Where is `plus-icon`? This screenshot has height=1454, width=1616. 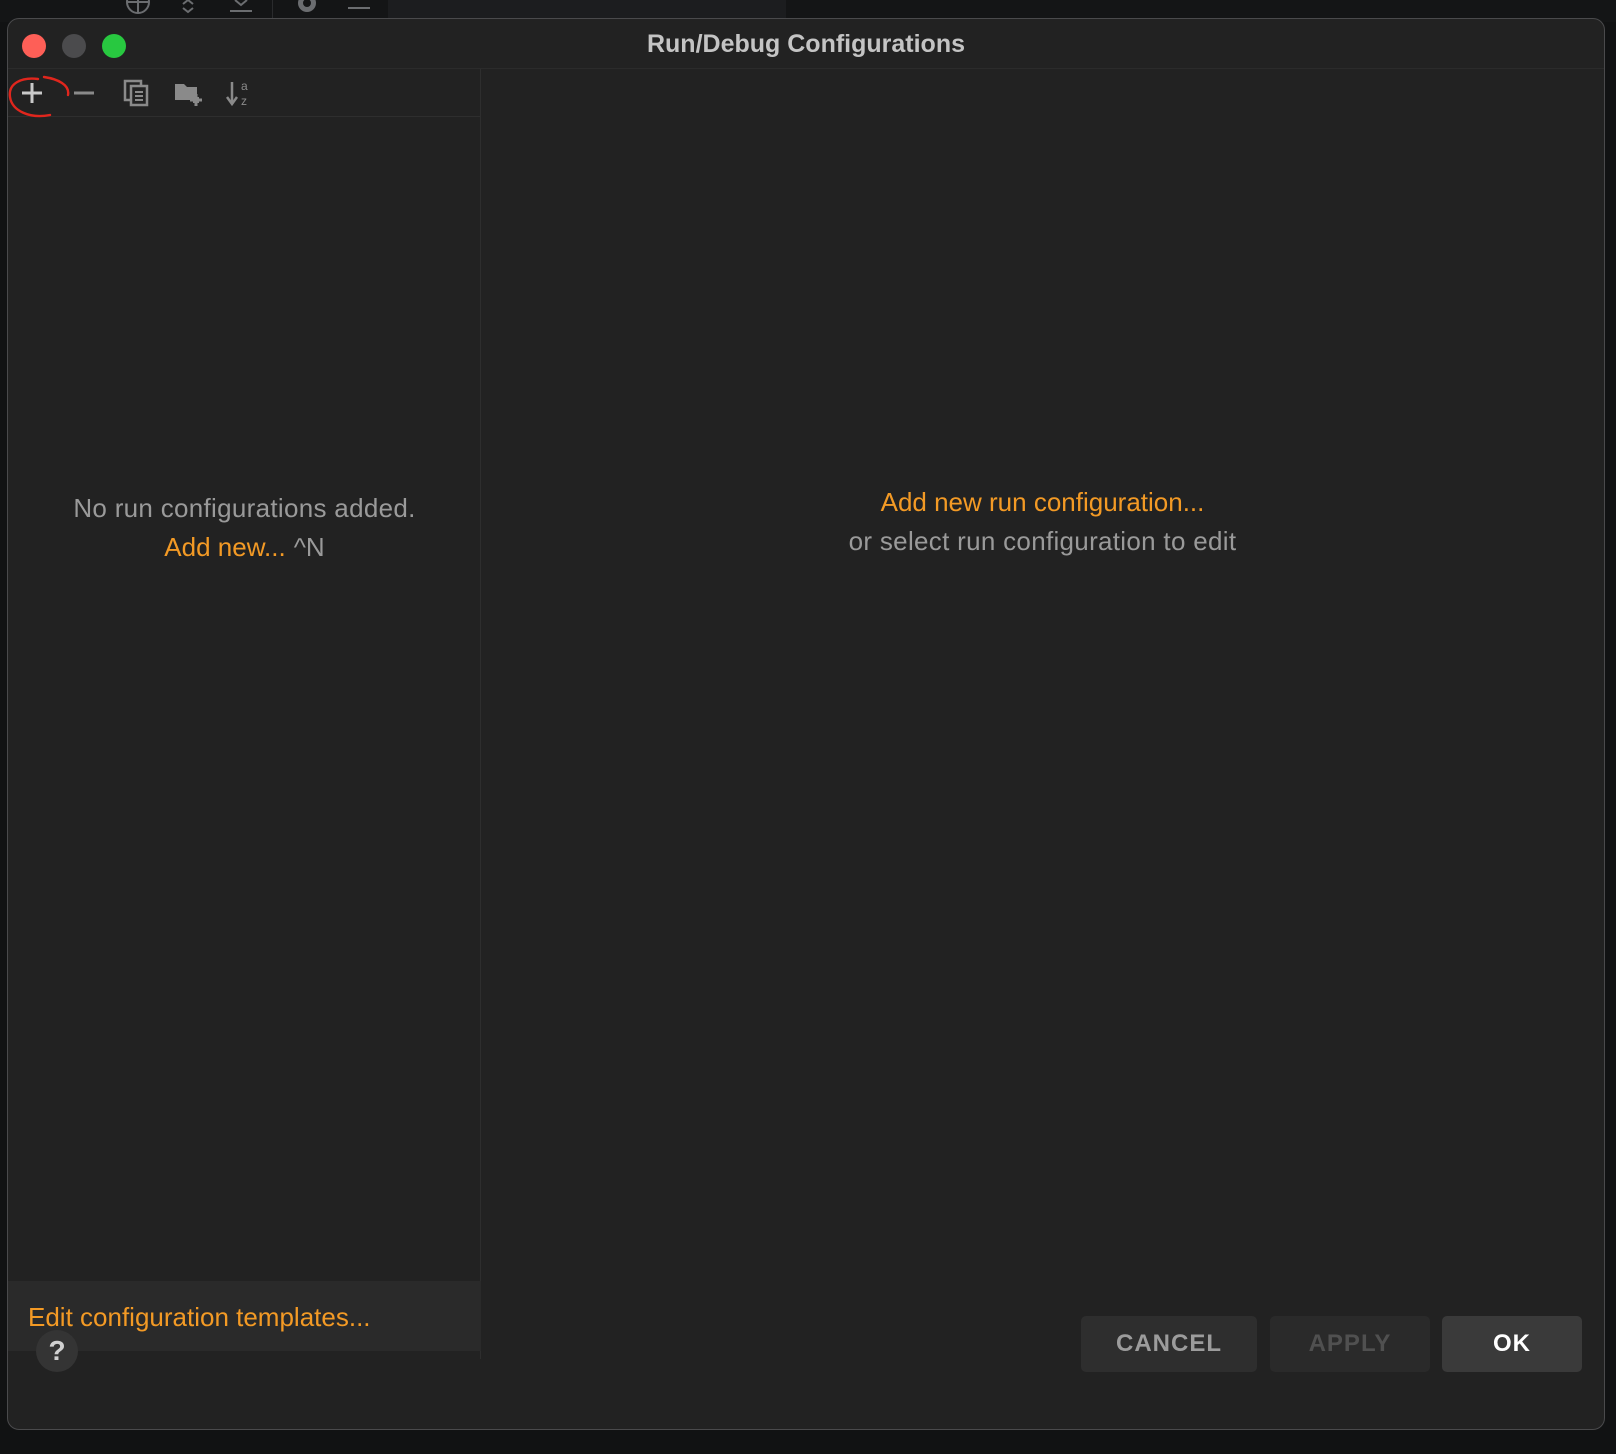 plus-icon is located at coordinates (32, 93).